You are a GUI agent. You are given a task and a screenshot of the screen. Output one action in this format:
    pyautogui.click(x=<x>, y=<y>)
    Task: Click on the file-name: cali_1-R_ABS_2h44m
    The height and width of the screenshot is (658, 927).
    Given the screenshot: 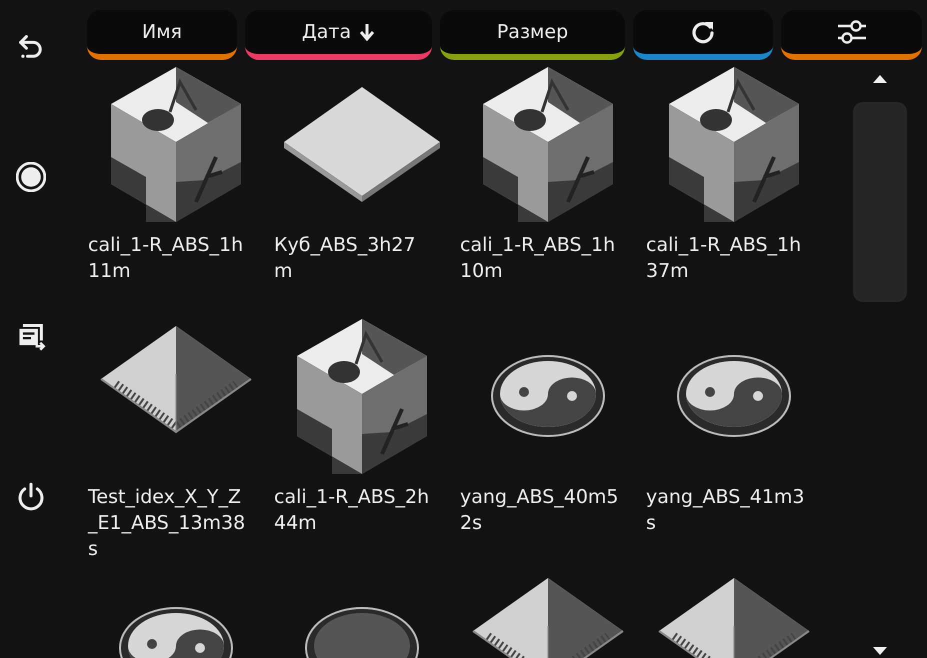 What is the action you would take?
    pyautogui.click(x=354, y=510)
    